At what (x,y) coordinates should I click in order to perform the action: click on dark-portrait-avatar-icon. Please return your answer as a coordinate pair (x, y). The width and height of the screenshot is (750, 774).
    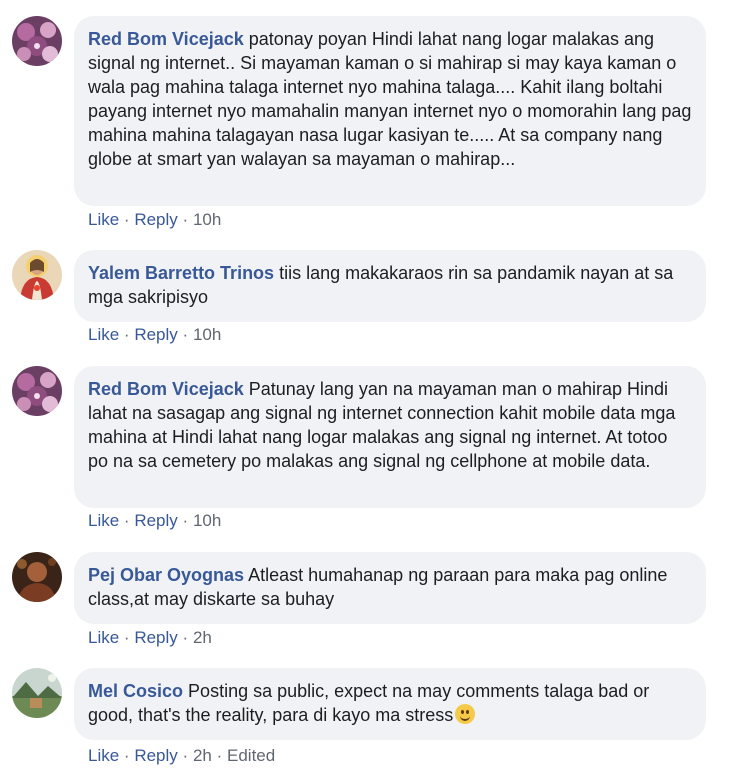
    Looking at the image, I should click on (37, 577).